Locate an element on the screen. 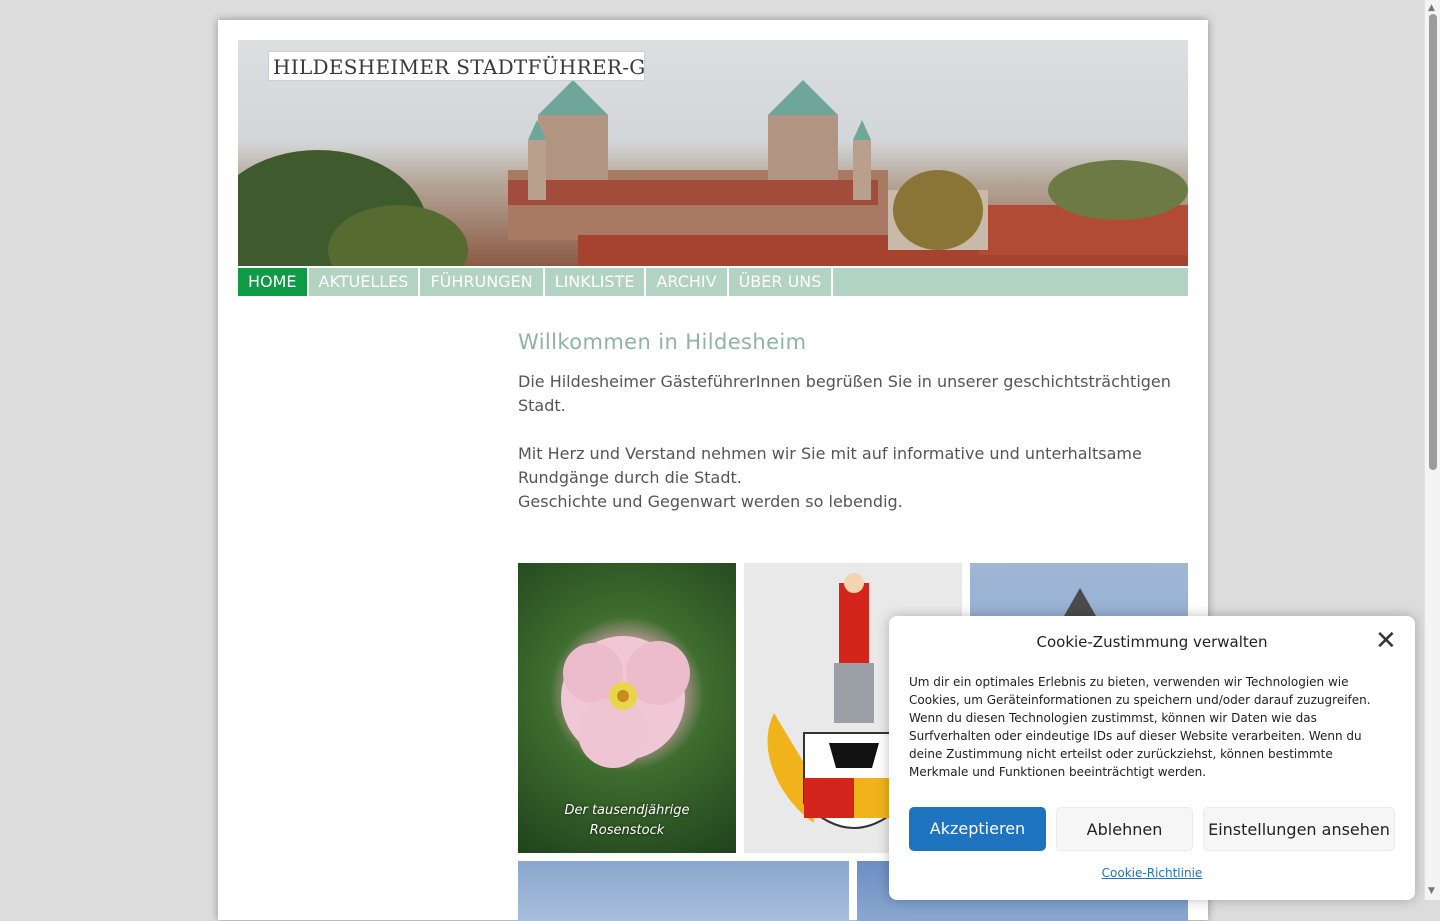 The height and width of the screenshot is (921, 1440). site-logo: HILDESHEIMER STADTFÜHRER-GILDE E.V. is located at coordinates (456, 66).